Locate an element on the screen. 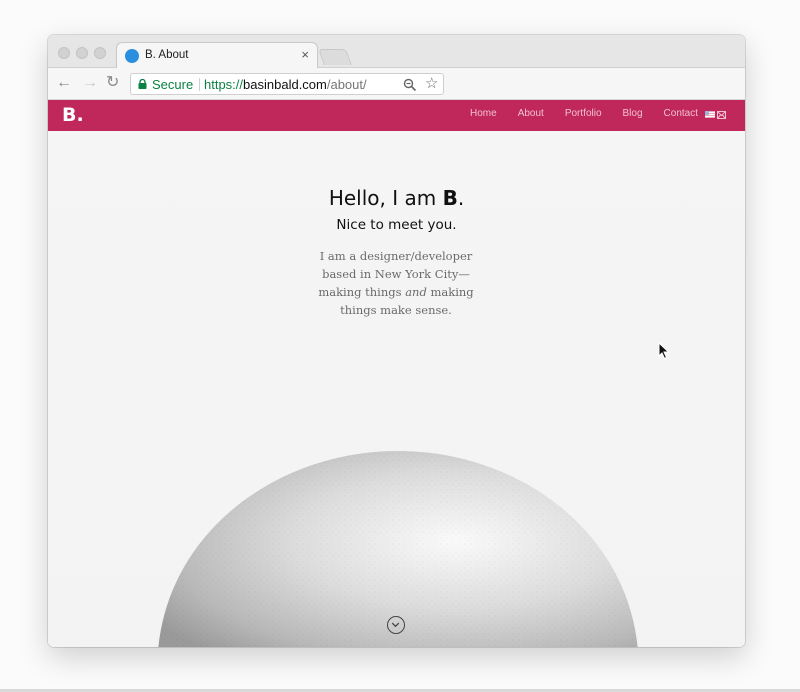  tab-close-icon: × is located at coordinates (305, 54).